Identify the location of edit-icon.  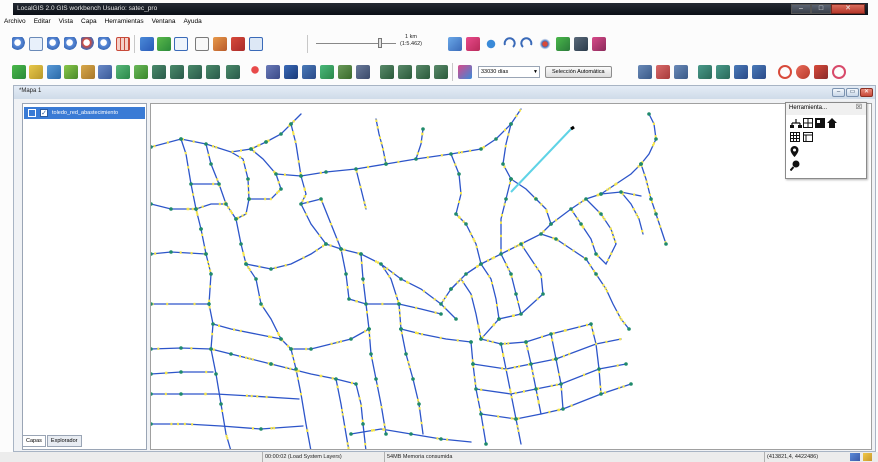
(220, 44).